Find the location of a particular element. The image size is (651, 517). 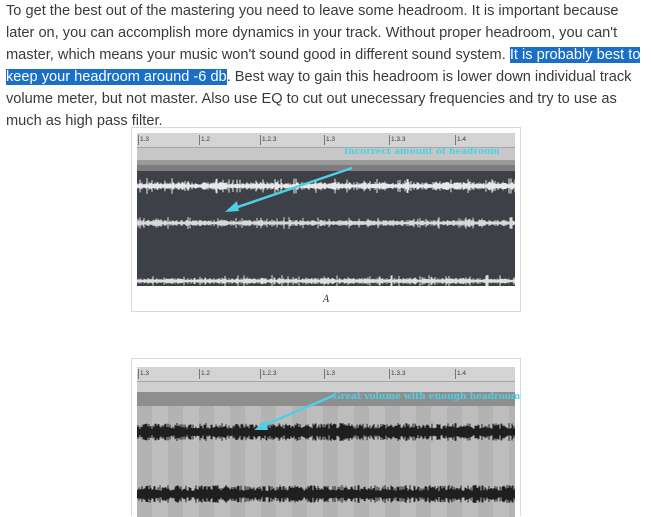

figure-caption: A is located at coordinates (326, 299).